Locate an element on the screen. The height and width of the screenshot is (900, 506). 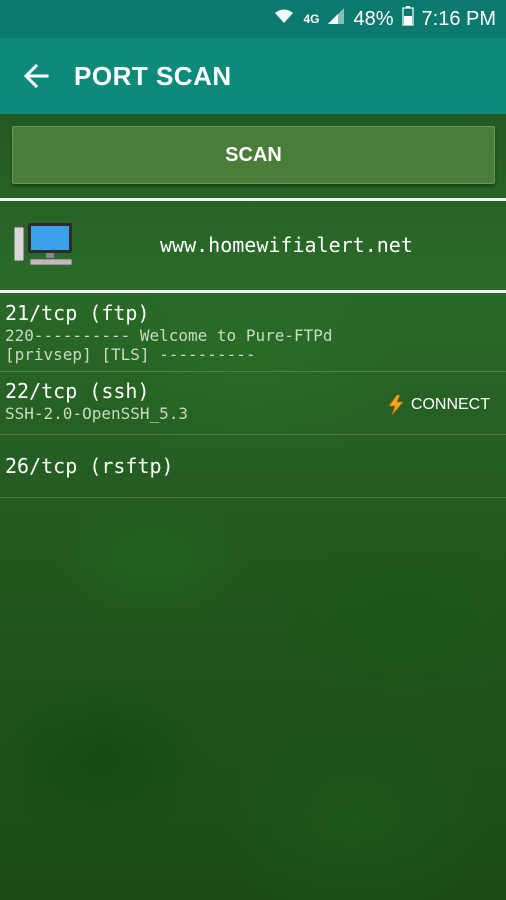
lightning-icon is located at coordinates (396, 405).